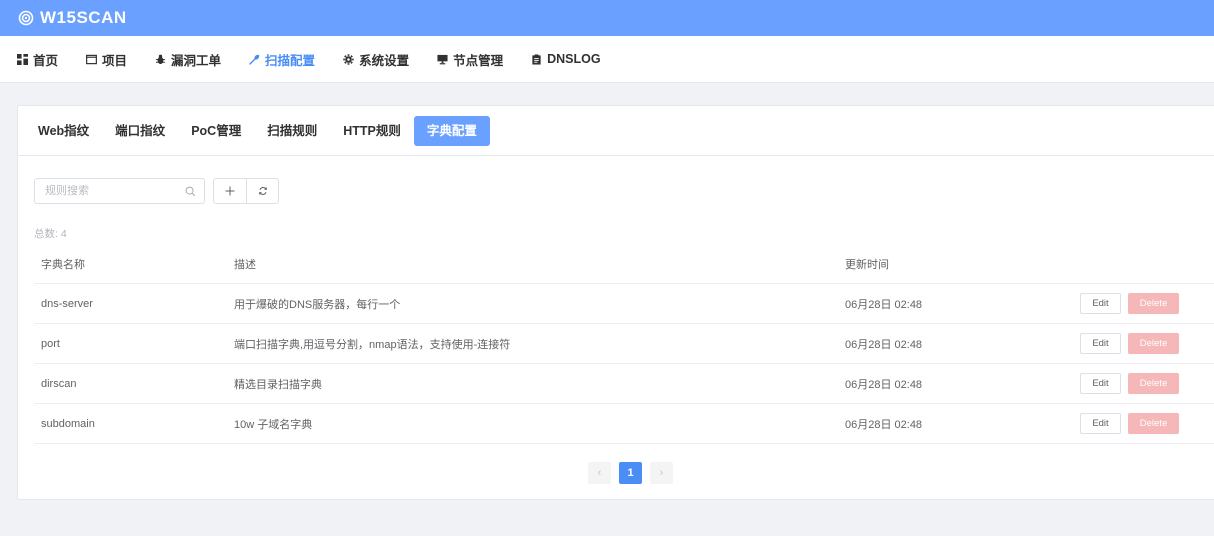 This screenshot has height=536, width=1214. I want to click on cell-name: dns-server, so click(67, 303).